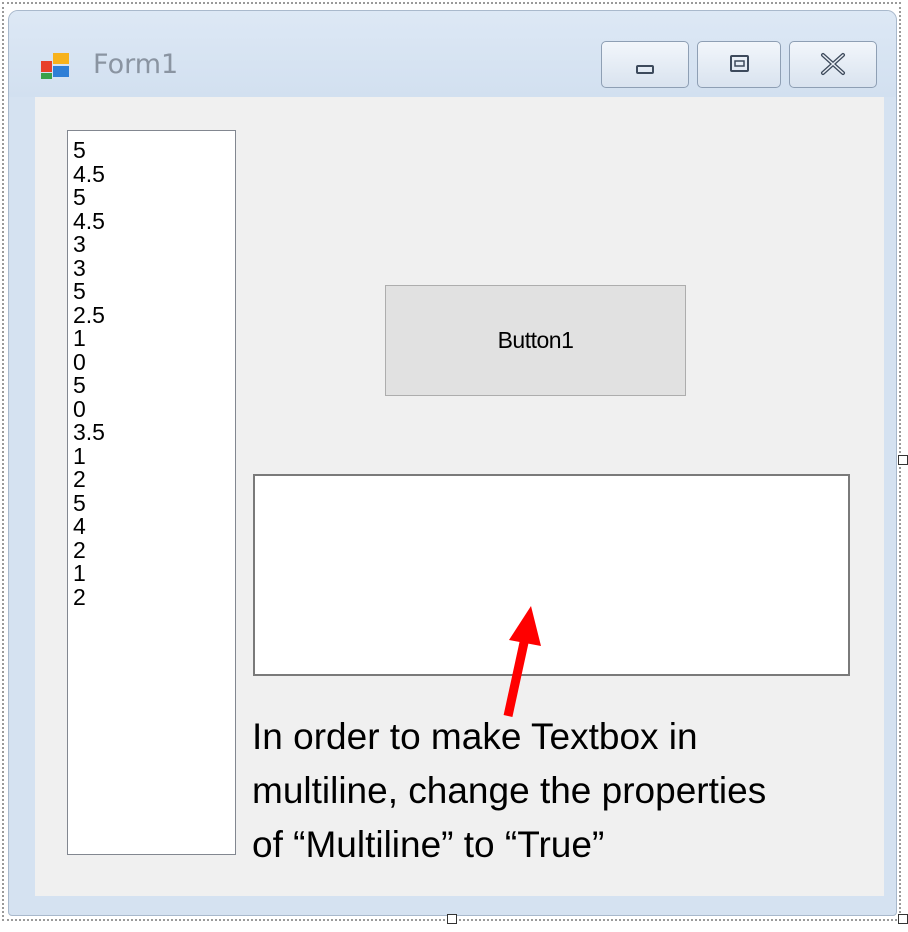 The height and width of the screenshot is (932, 908). What do you see at coordinates (452, 919) in the screenshot?
I see `resize-handle-bottom` at bounding box center [452, 919].